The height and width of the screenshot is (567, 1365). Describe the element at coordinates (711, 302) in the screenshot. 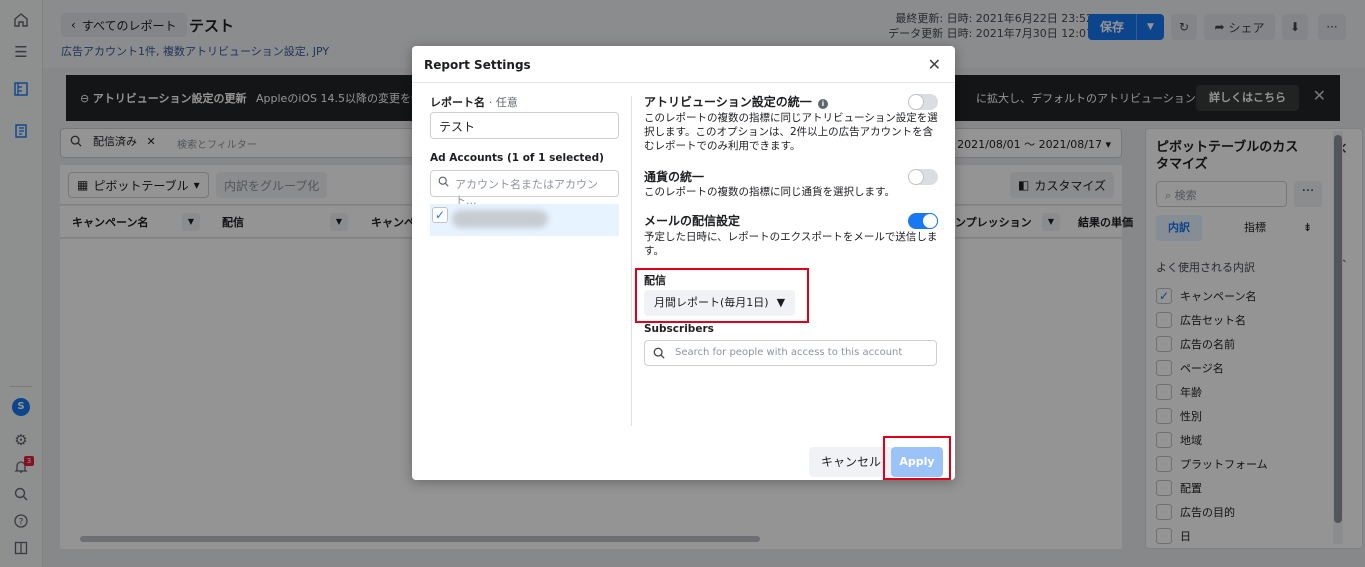

I see `schedule-value: 月間レポート(毎月1日)` at that location.